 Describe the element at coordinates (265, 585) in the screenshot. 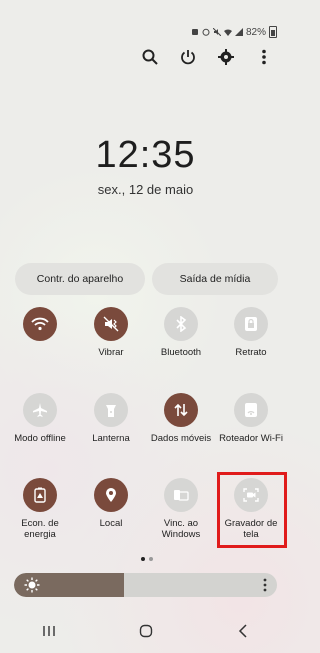

I see `brightness-more-icon` at that location.